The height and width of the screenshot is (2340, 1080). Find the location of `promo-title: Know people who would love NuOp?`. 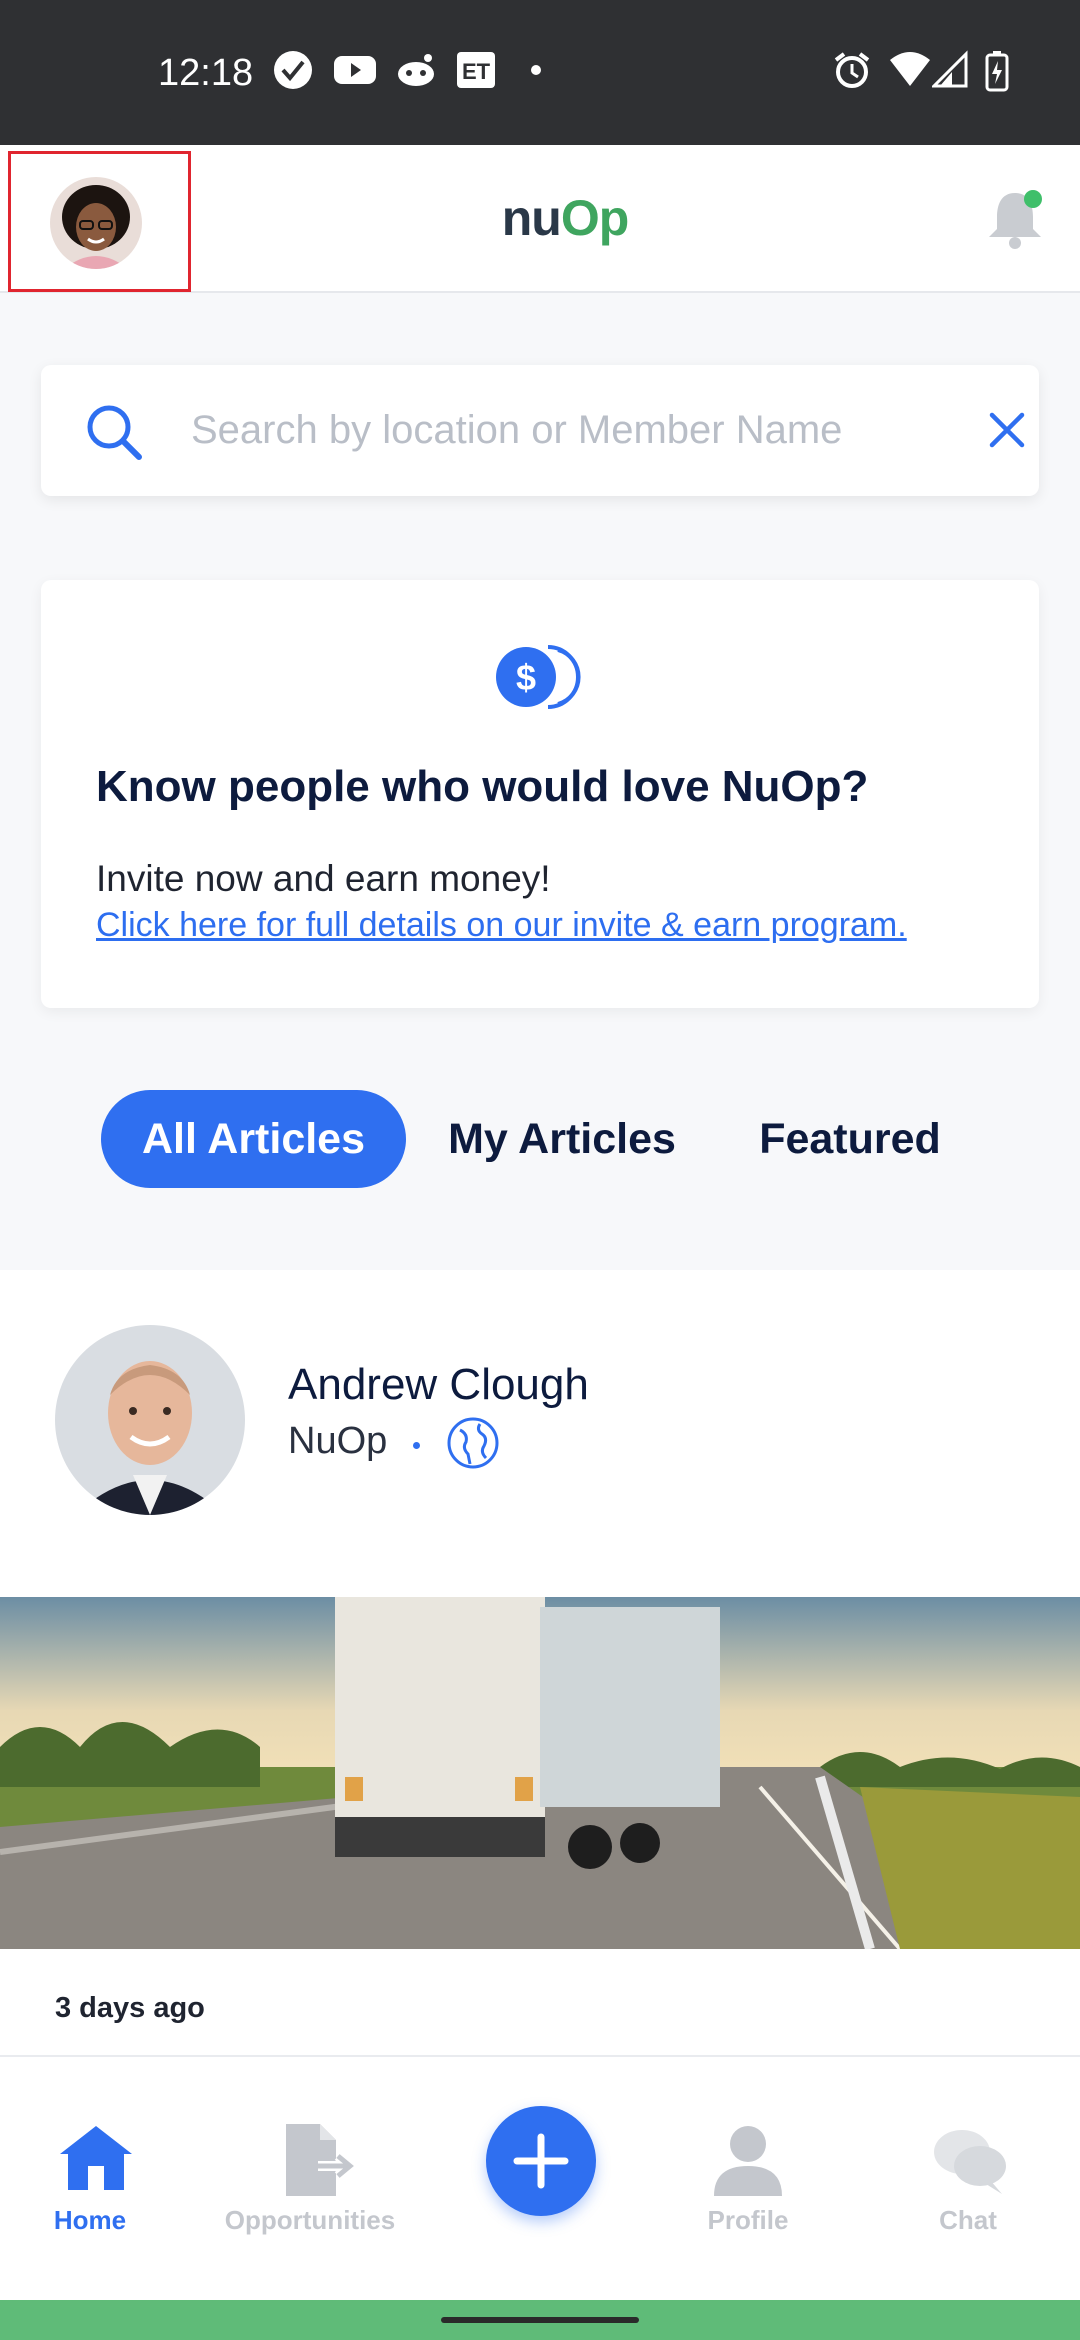

promo-title: Know people who would love NuOp? is located at coordinates (482, 786).